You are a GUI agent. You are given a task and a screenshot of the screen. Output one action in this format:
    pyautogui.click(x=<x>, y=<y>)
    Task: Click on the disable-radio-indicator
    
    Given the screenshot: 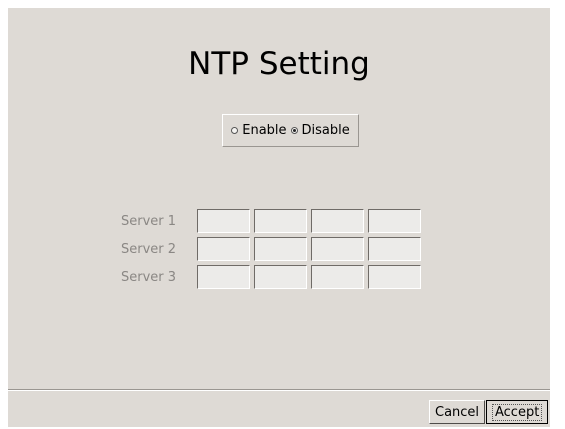 What is the action you would take?
    pyautogui.click(x=294, y=130)
    